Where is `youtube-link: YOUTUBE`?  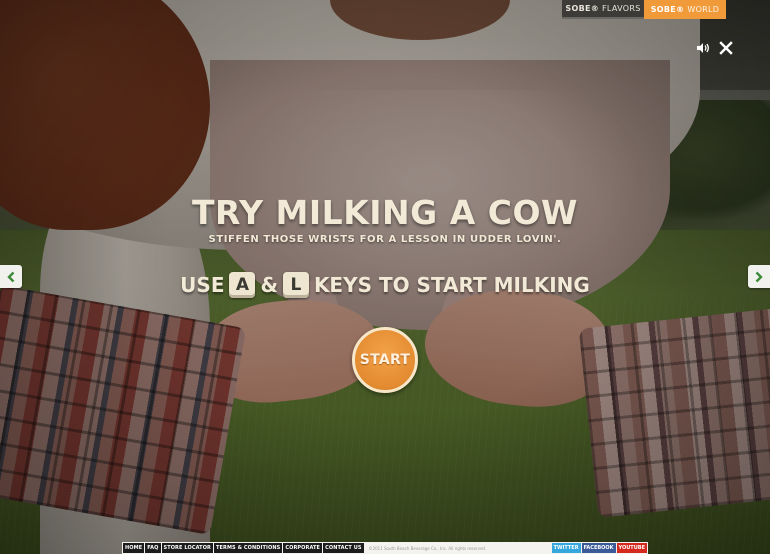 youtube-link: YOUTUBE is located at coordinates (631, 548).